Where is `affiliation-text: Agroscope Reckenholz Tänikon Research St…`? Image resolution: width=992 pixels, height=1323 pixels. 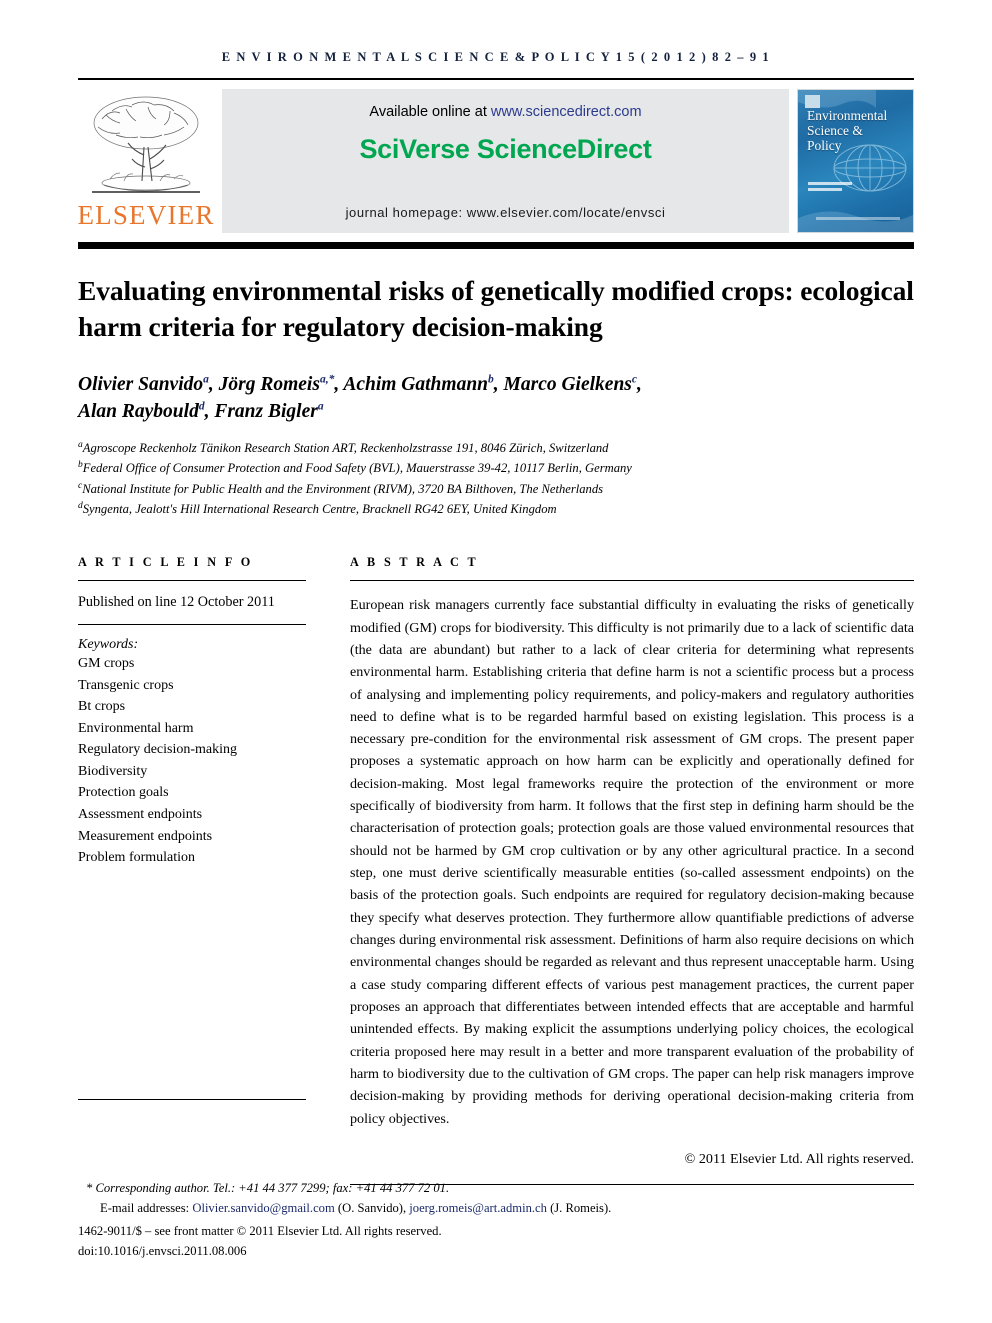 affiliation-text: Agroscope Reckenholz Tänikon Research St… is located at coordinates (345, 448).